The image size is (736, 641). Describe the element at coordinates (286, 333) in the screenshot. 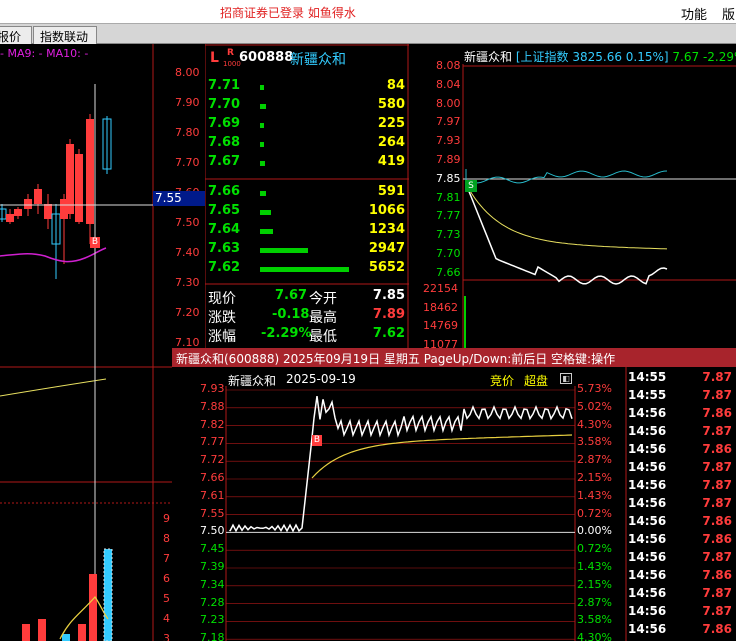

I see `price-pct: -2.29%` at that location.